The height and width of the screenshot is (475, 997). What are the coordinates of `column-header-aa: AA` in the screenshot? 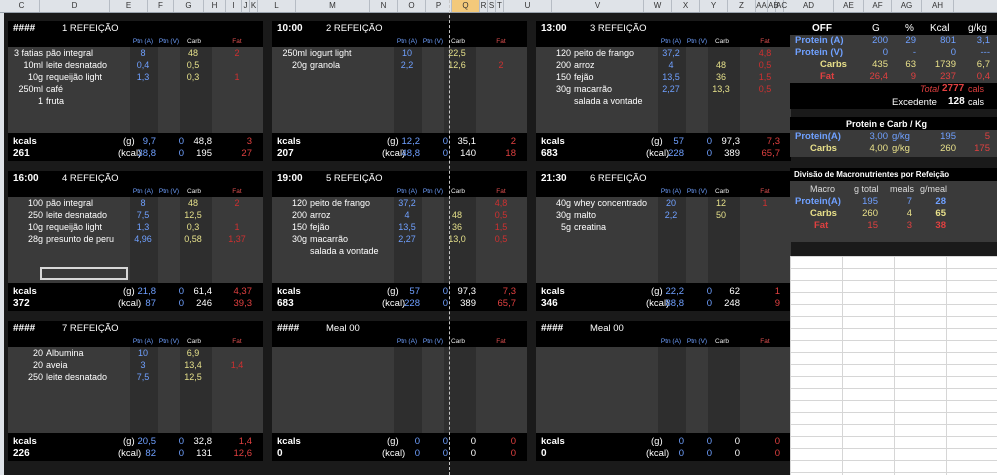 It's located at (762, 6).